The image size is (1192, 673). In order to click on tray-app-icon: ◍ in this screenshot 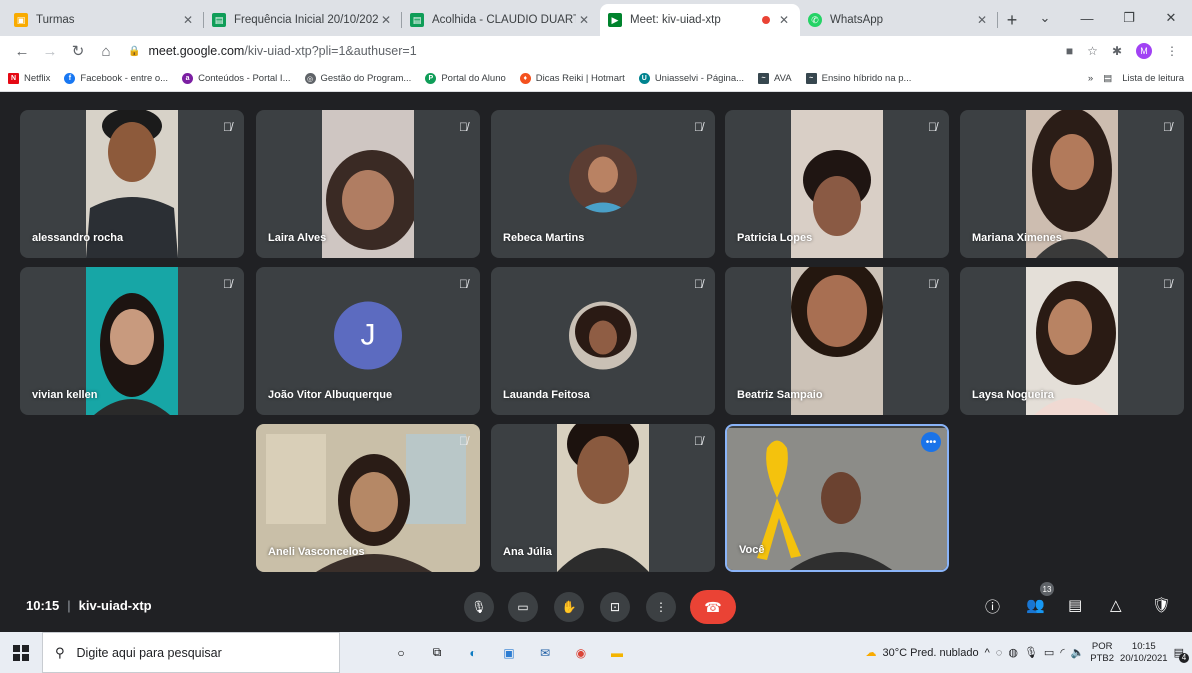, I will do `click(1013, 652)`.